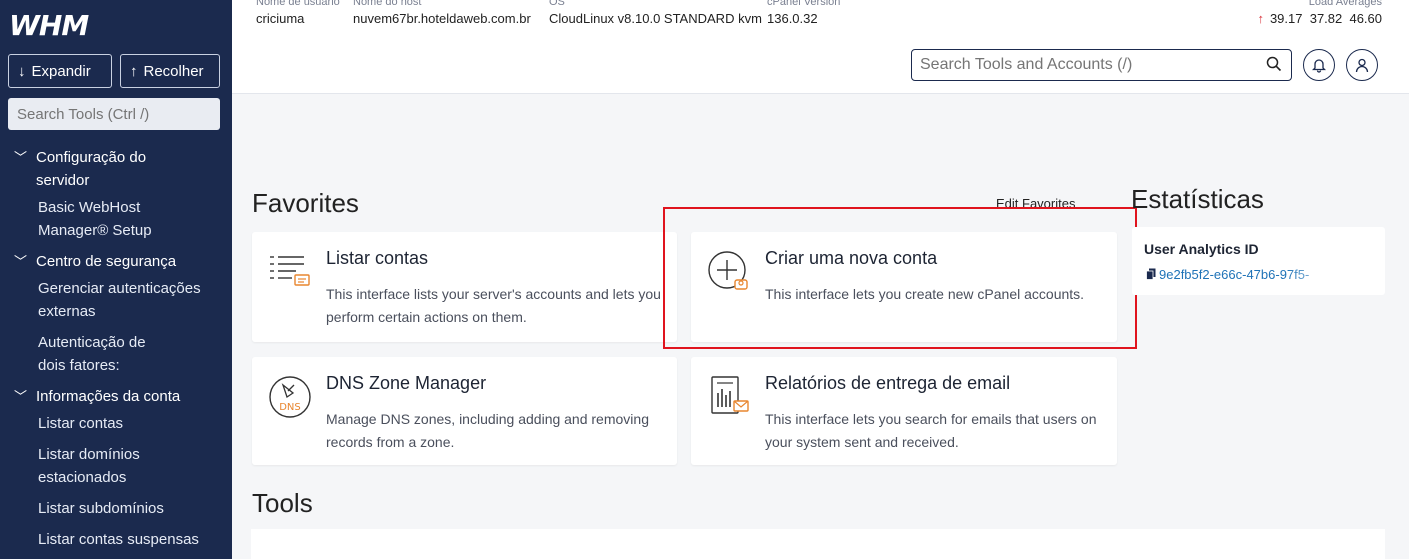 The height and width of the screenshot is (559, 1409). I want to click on info-value: CloudLinux v8.10.0 STANDARD kvm, so click(655, 18).